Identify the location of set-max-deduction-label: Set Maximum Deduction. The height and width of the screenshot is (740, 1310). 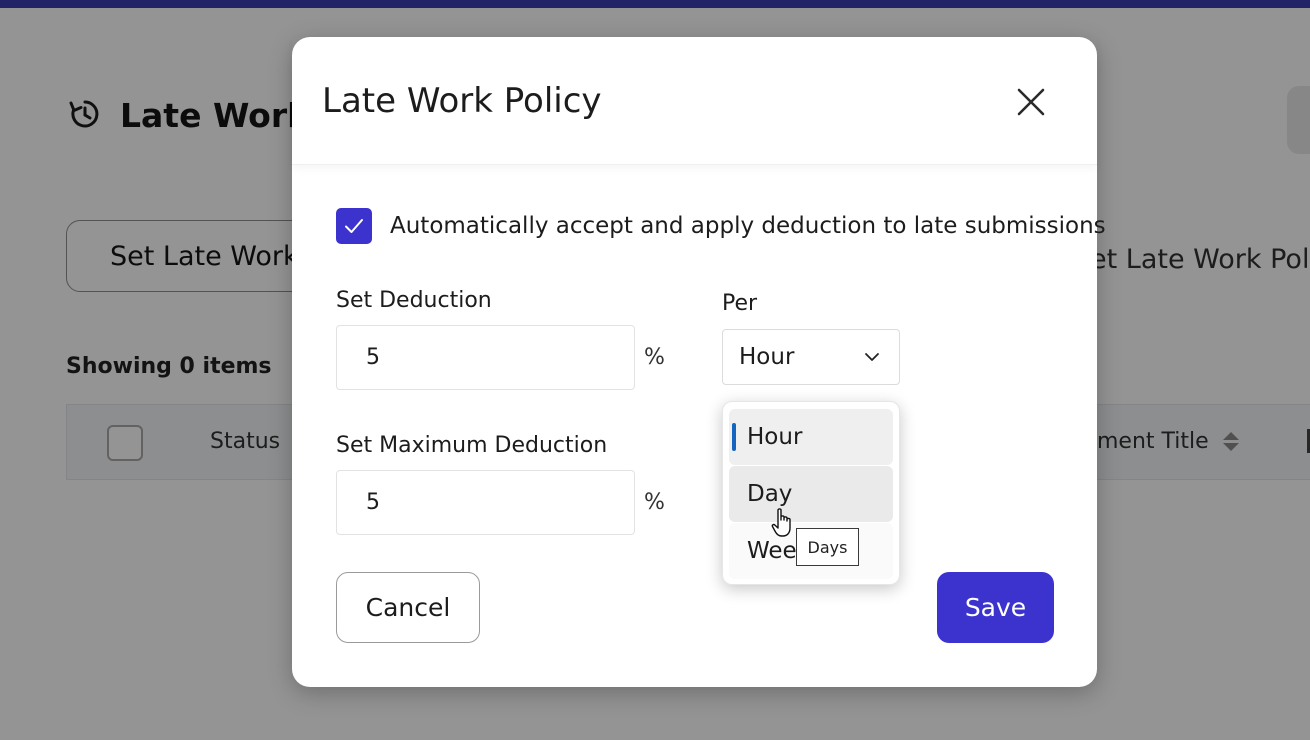
(472, 445).